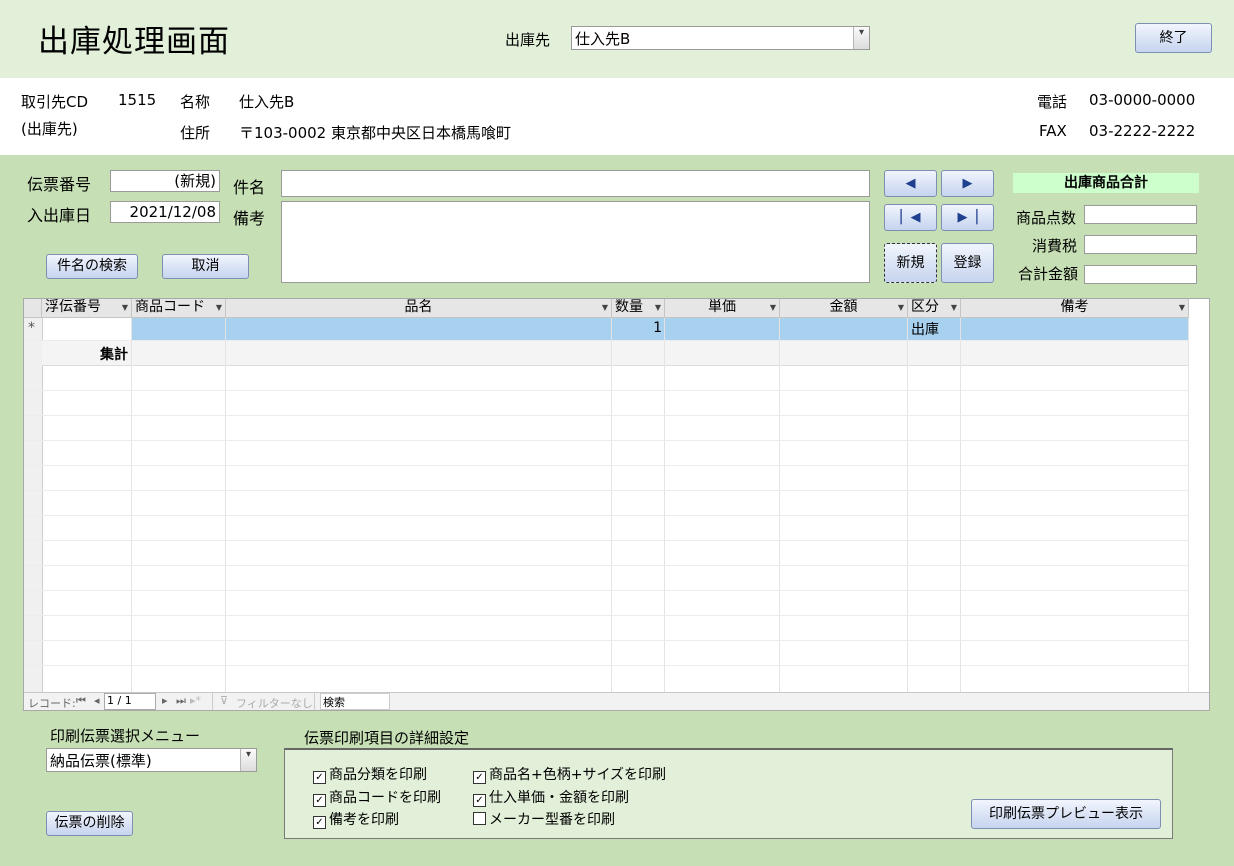 This screenshot has height=866, width=1234. I want to click on column-header: 品名 ▼, so click(419, 308).